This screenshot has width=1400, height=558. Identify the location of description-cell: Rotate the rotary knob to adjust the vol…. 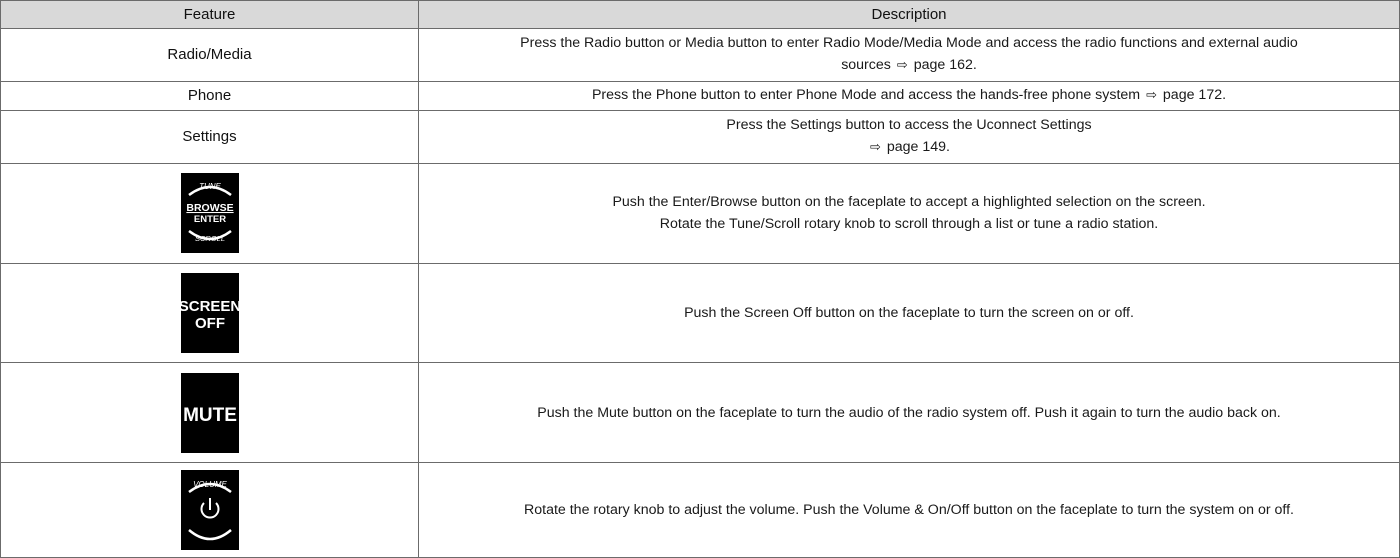
(909, 510).